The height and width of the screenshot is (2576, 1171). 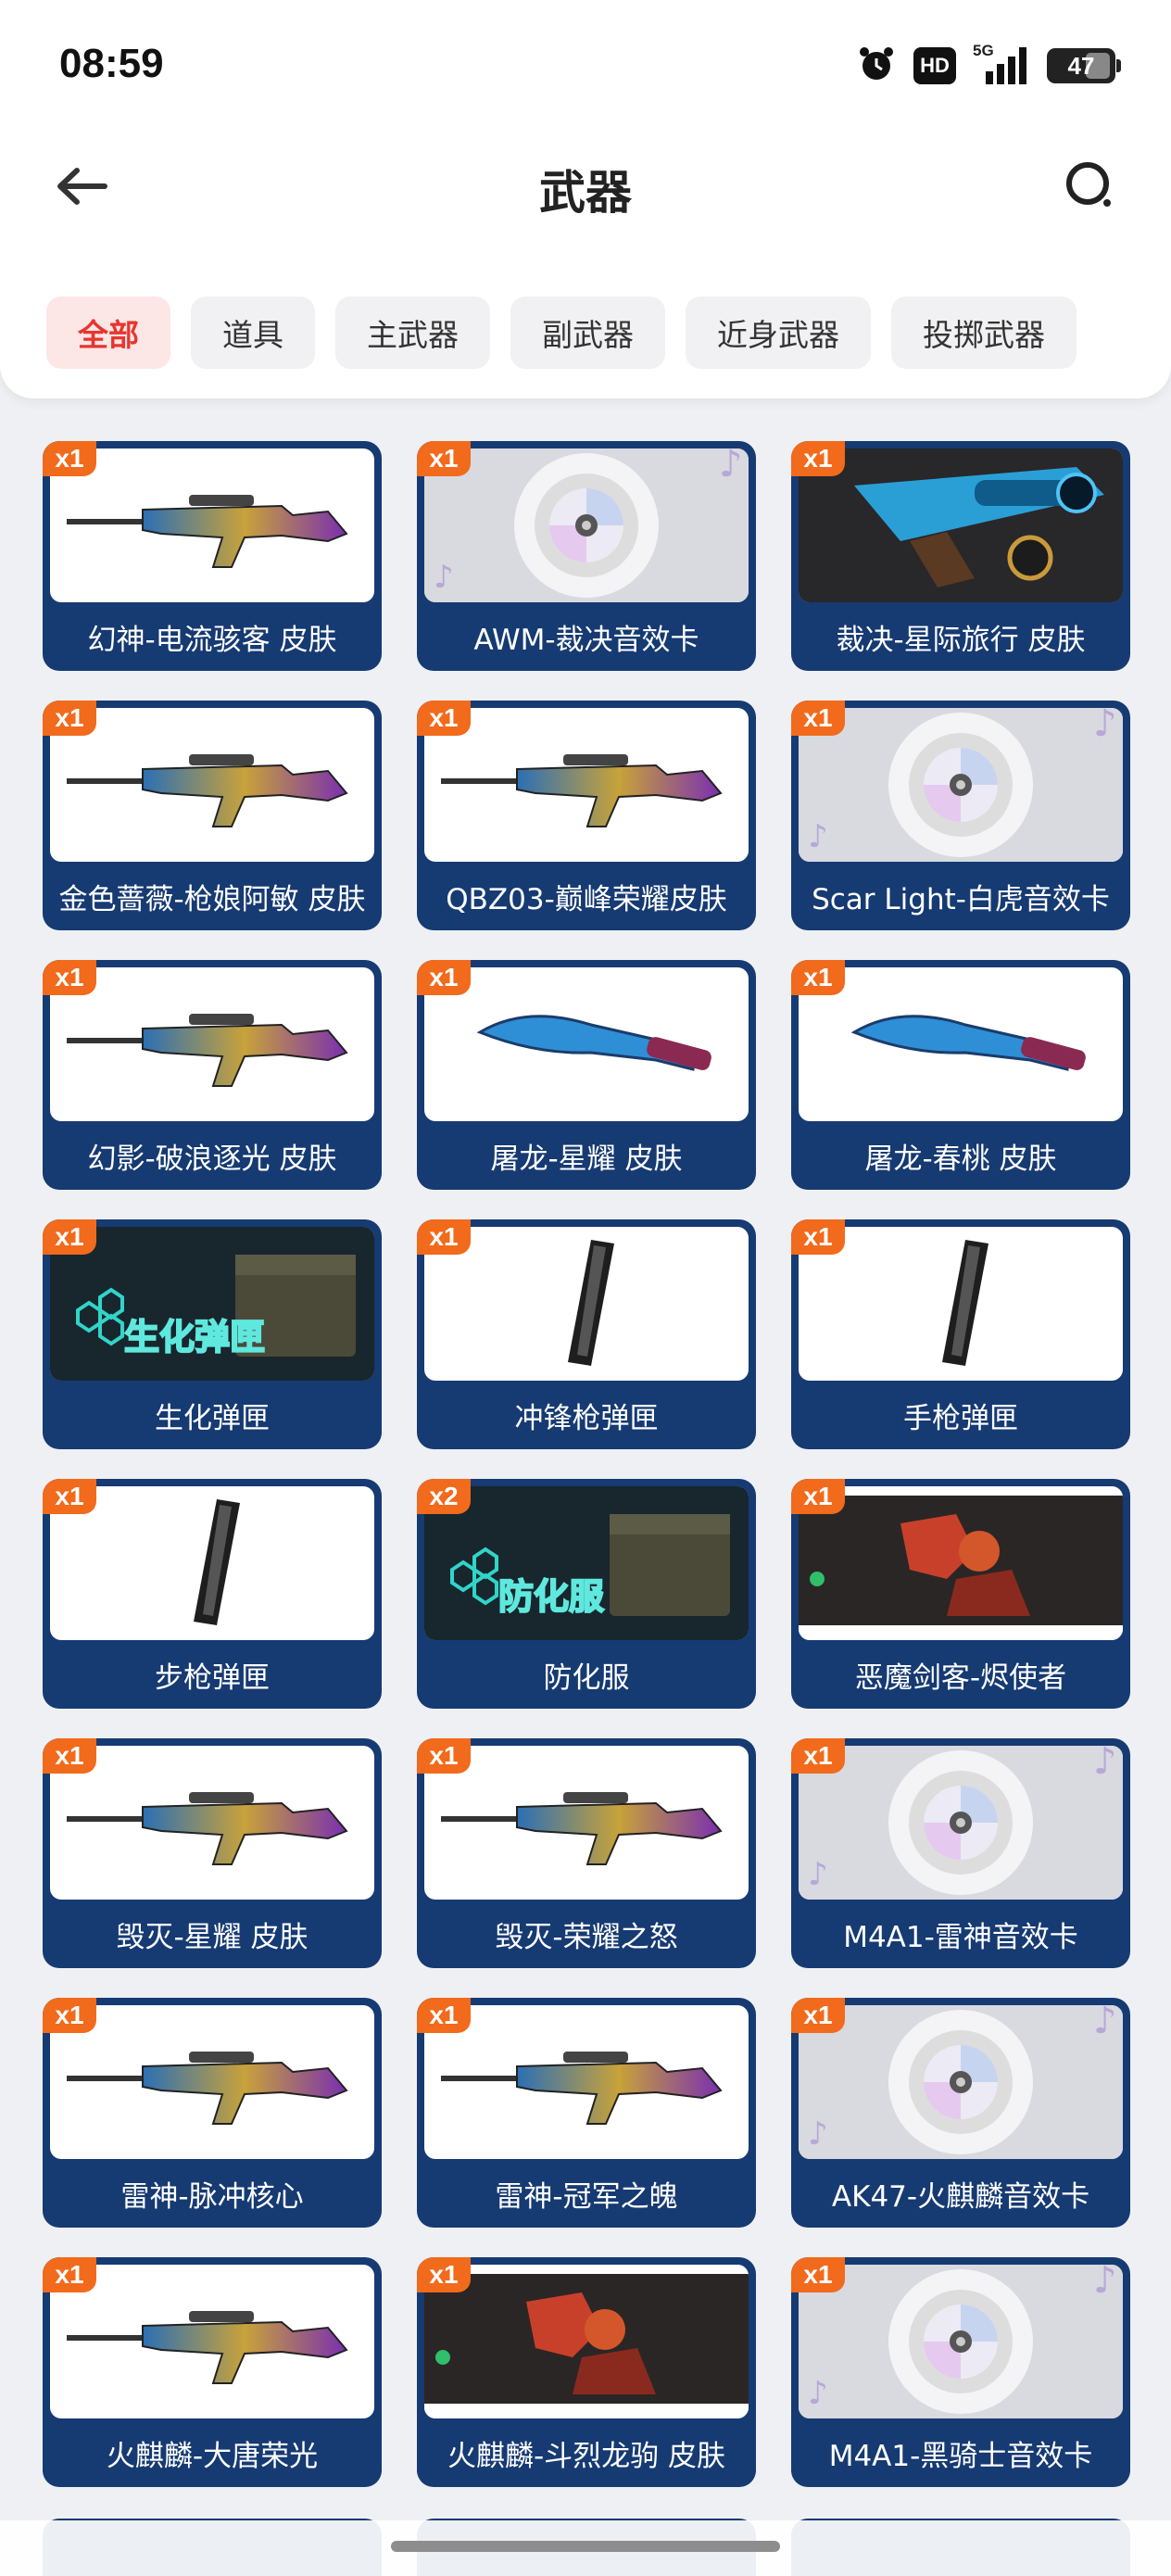 I want to click on item-name: M4A1-黑骑士音效卡, so click(x=961, y=2456).